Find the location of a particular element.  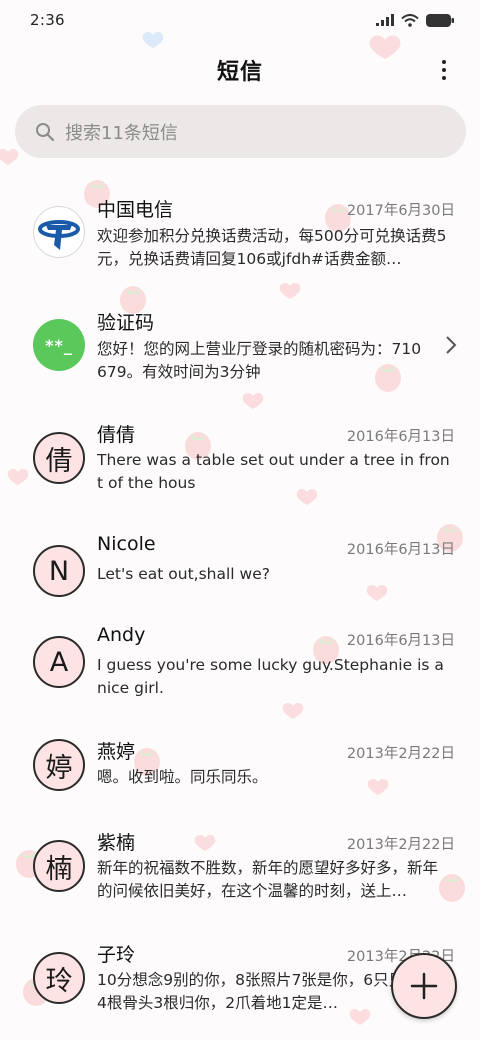

avatar: 倩 is located at coordinates (59, 458).